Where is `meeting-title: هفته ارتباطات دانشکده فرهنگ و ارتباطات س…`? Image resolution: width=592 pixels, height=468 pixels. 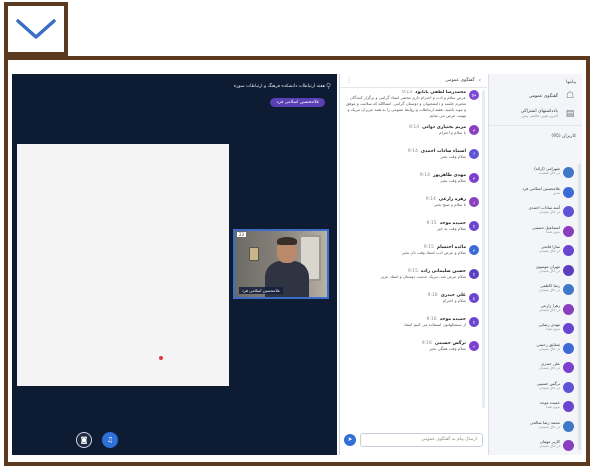
meeting-title: هفته ارتباطات دانشکده فرهنگ و ارتباطات س… is located at coordinates (279, 86).